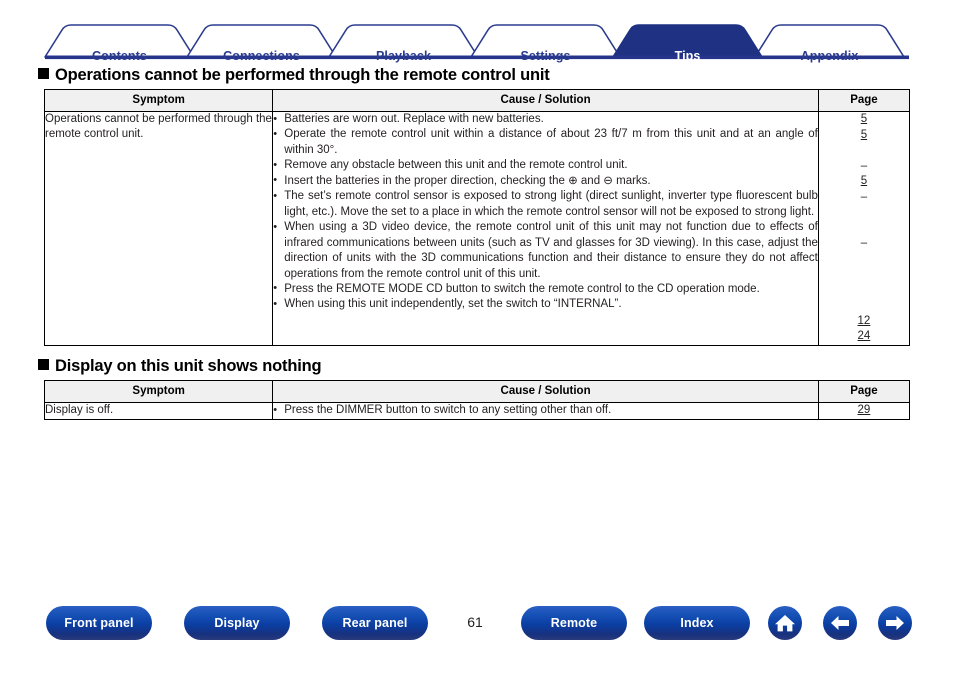 This screenshot has height=673, width=954. I want to click on arrow-left-icon, so click(840, 623).